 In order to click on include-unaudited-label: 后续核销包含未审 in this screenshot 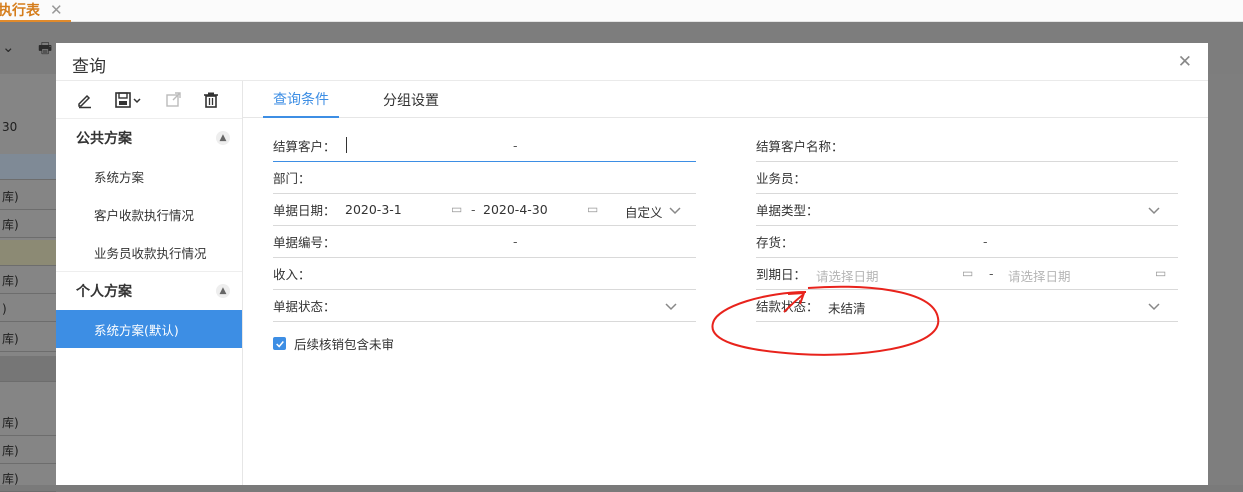, I will do `click(344, 344)`.